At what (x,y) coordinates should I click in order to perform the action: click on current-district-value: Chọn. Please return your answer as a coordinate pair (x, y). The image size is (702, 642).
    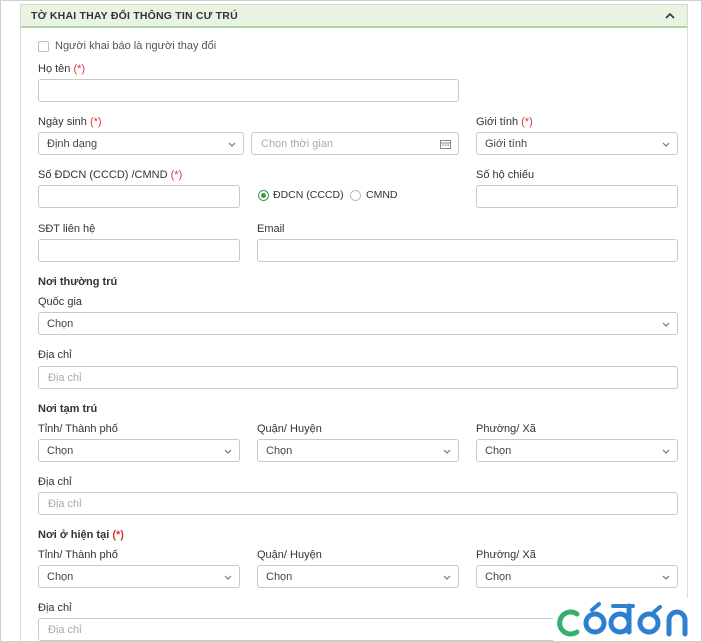
    Looking at the image, I should click on (279, 577).